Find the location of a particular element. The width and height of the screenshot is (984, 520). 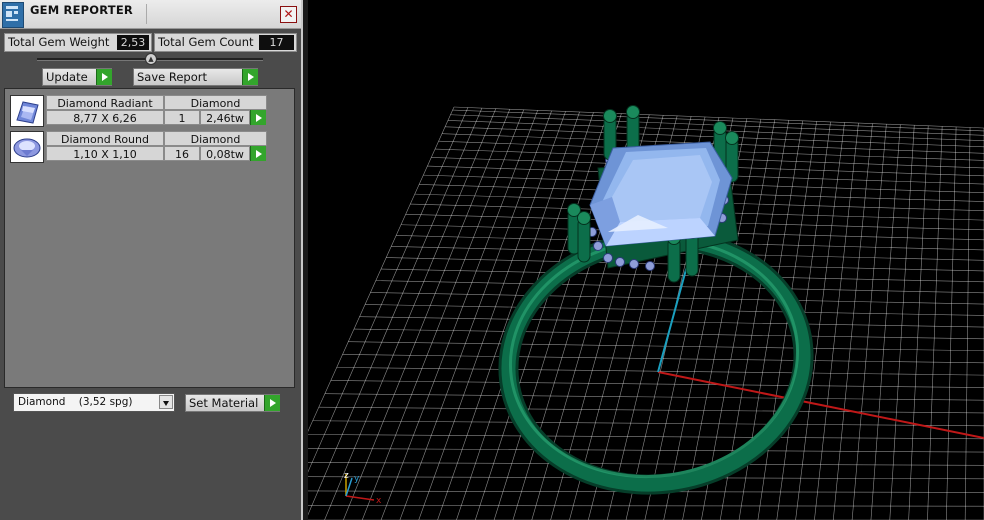

gem-size: 8,77 X 6,26 is located at coordinates (105, 117).